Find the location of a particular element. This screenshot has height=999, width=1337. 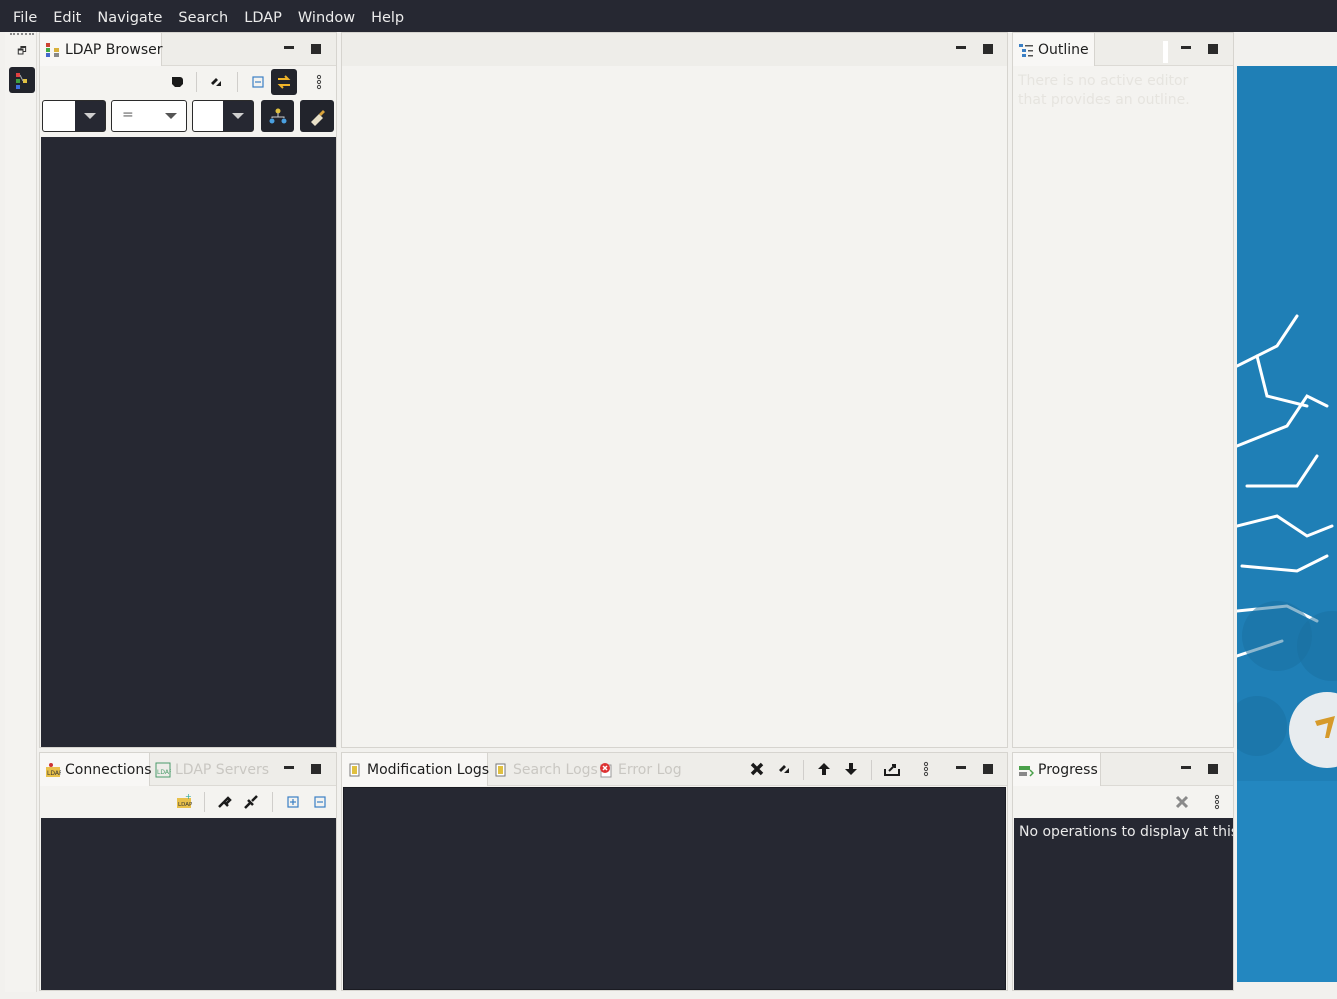

tab-outline: Outline is located at coordinates (1054, 49).